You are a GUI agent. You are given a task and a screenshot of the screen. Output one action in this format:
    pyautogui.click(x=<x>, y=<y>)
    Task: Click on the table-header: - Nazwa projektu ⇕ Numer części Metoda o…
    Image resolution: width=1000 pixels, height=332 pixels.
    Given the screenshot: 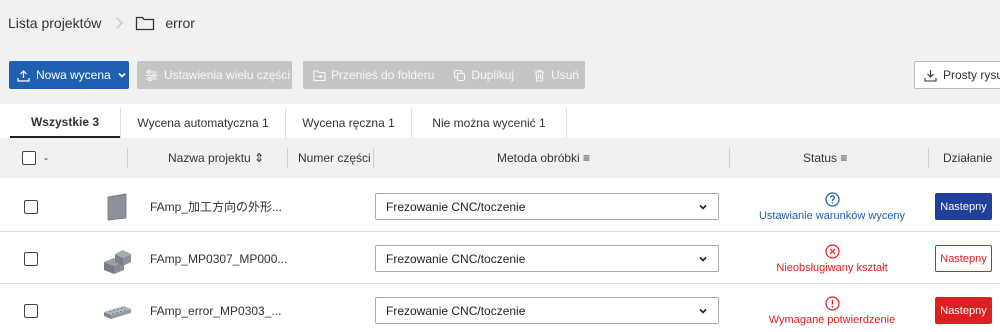 What is the action you would take?
    pyautogui.click(x=500, y=158)
    